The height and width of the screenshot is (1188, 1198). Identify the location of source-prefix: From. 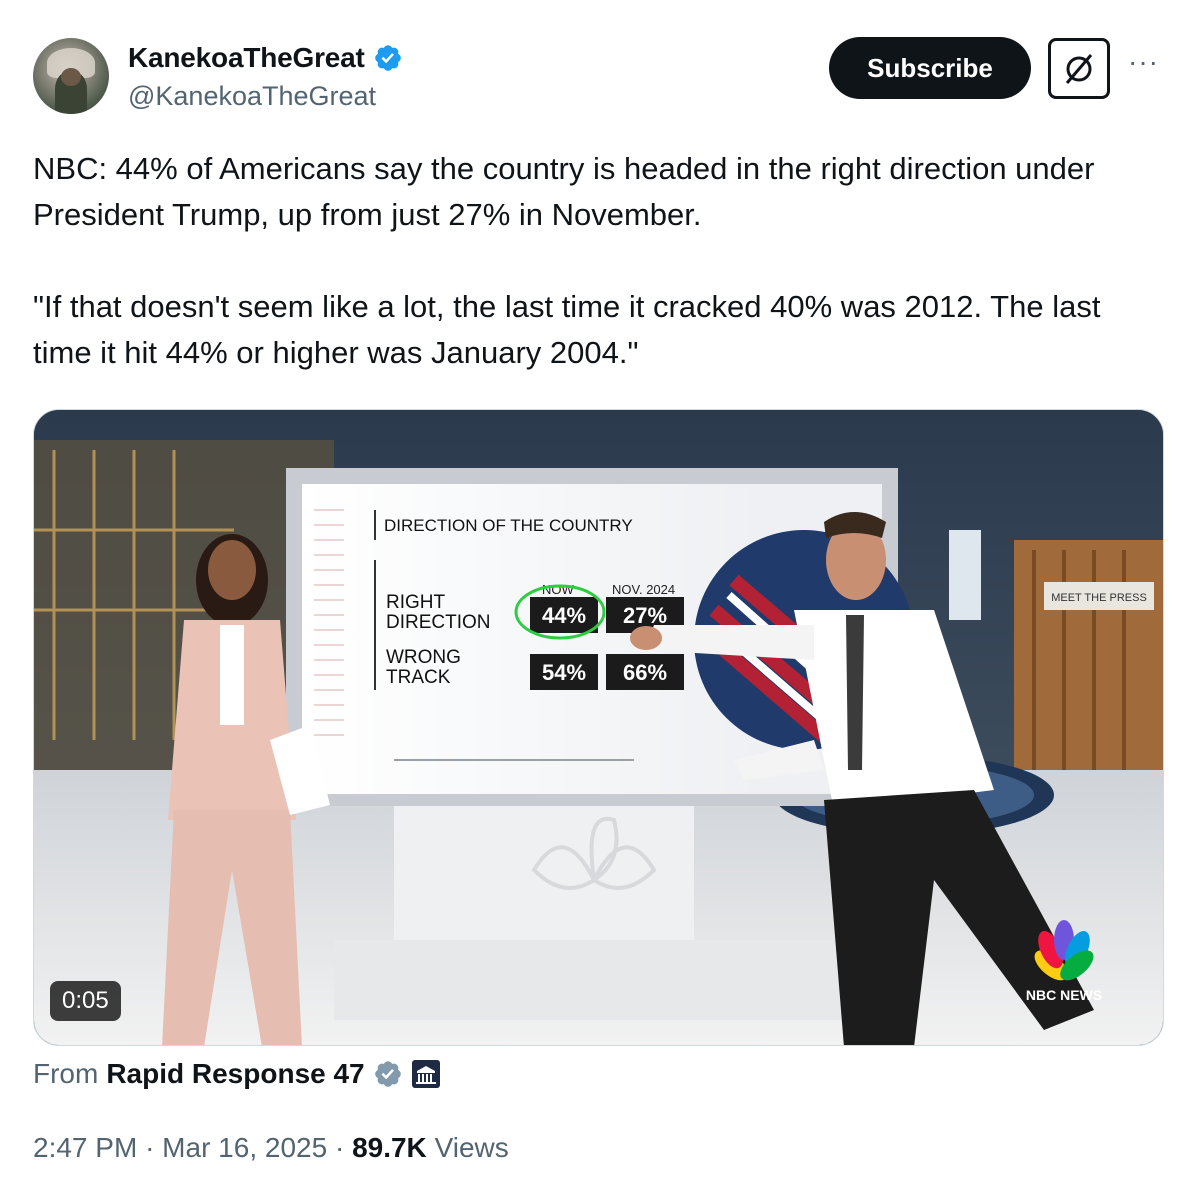
(66, 1073).